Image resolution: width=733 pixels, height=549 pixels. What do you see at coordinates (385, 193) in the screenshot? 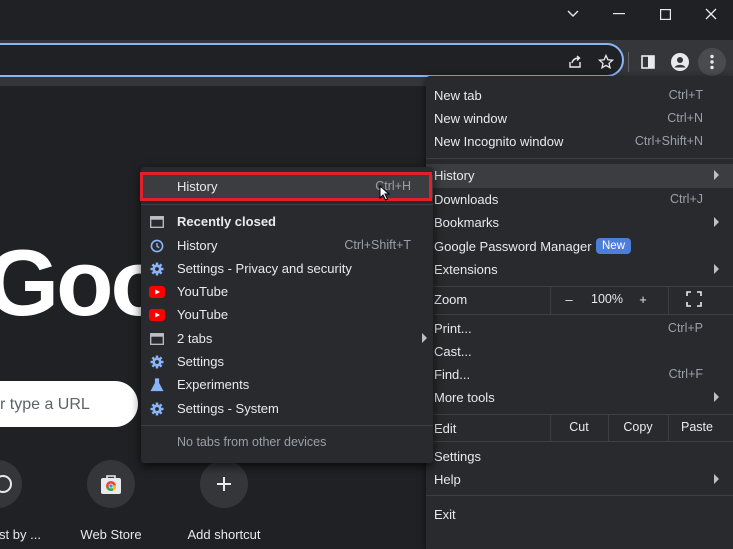
I see `mouse-cursor-icon` at bounding box center [385, 193].